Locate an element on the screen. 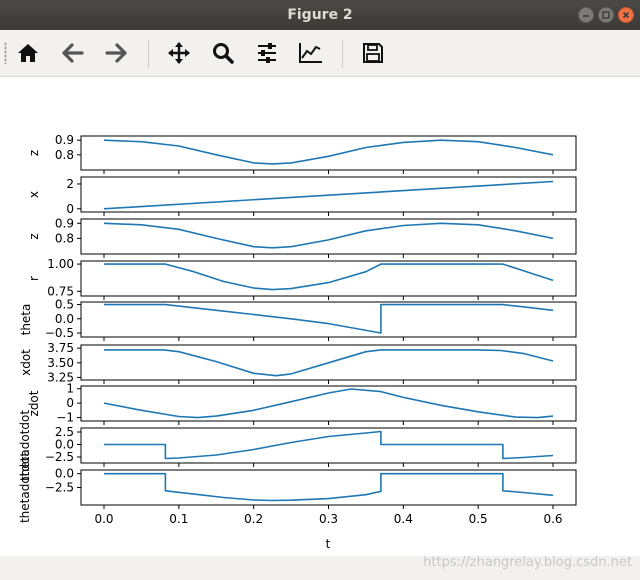 The width and height of the screenshot is (640, 580). forward-arrow-icon is located at coordinates (116, 53).